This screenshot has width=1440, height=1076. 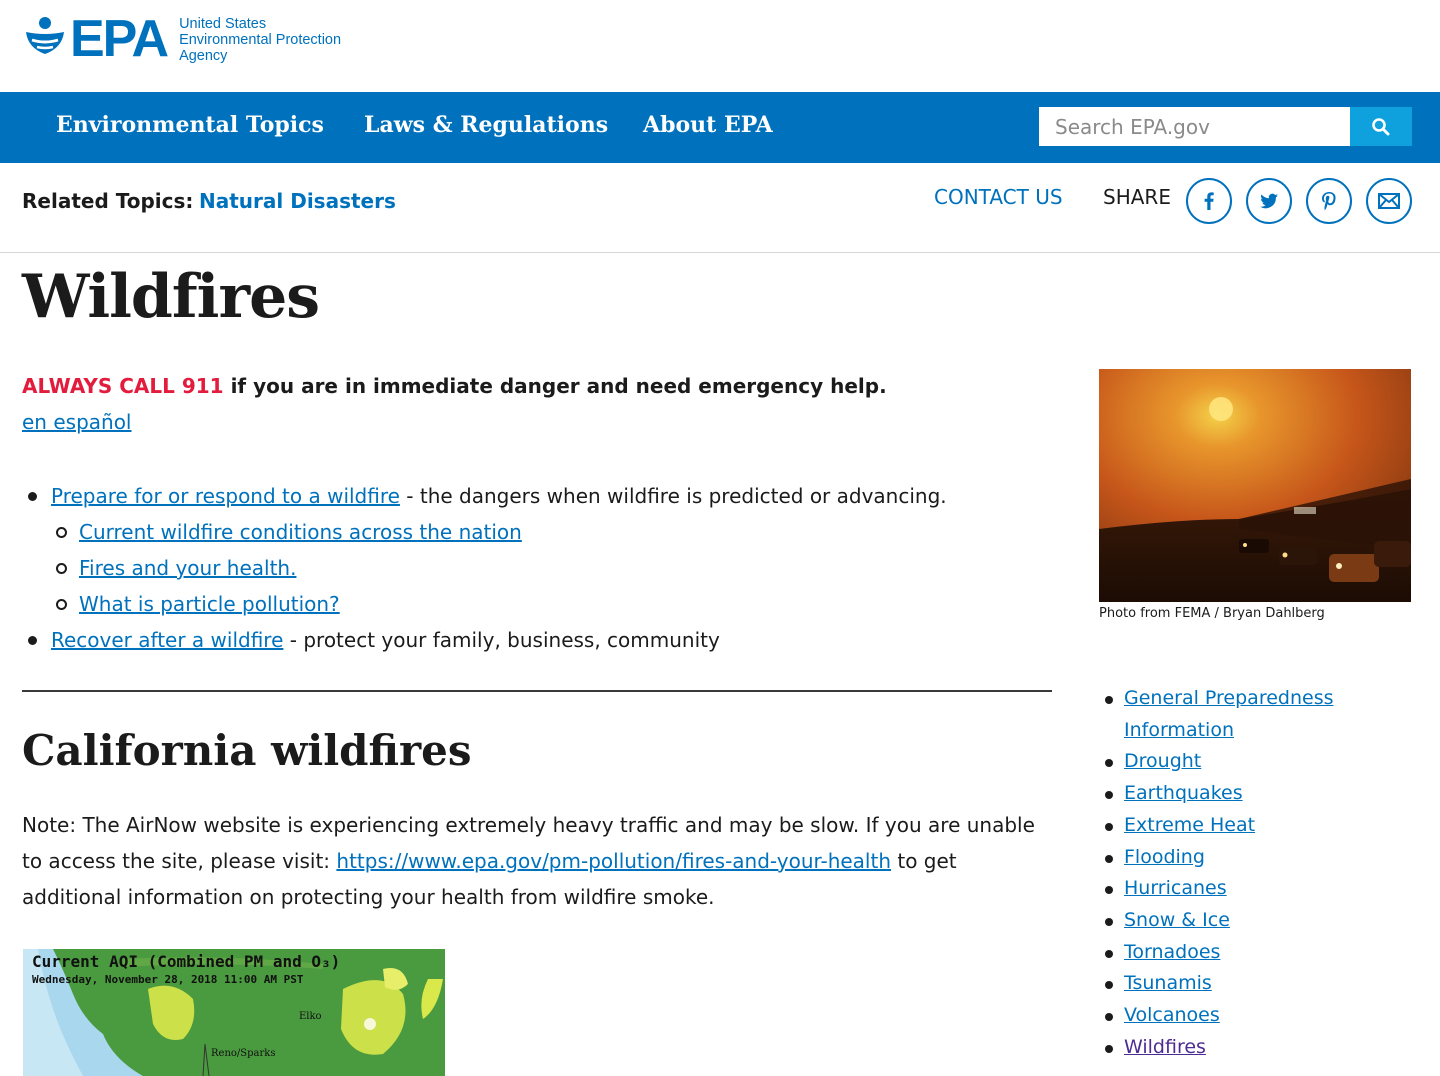 What do you see at coordinates (243, 1053) in the screenshot?
I see `map-city-label: Reno/Sparks` at bounding box center [243, 1053].